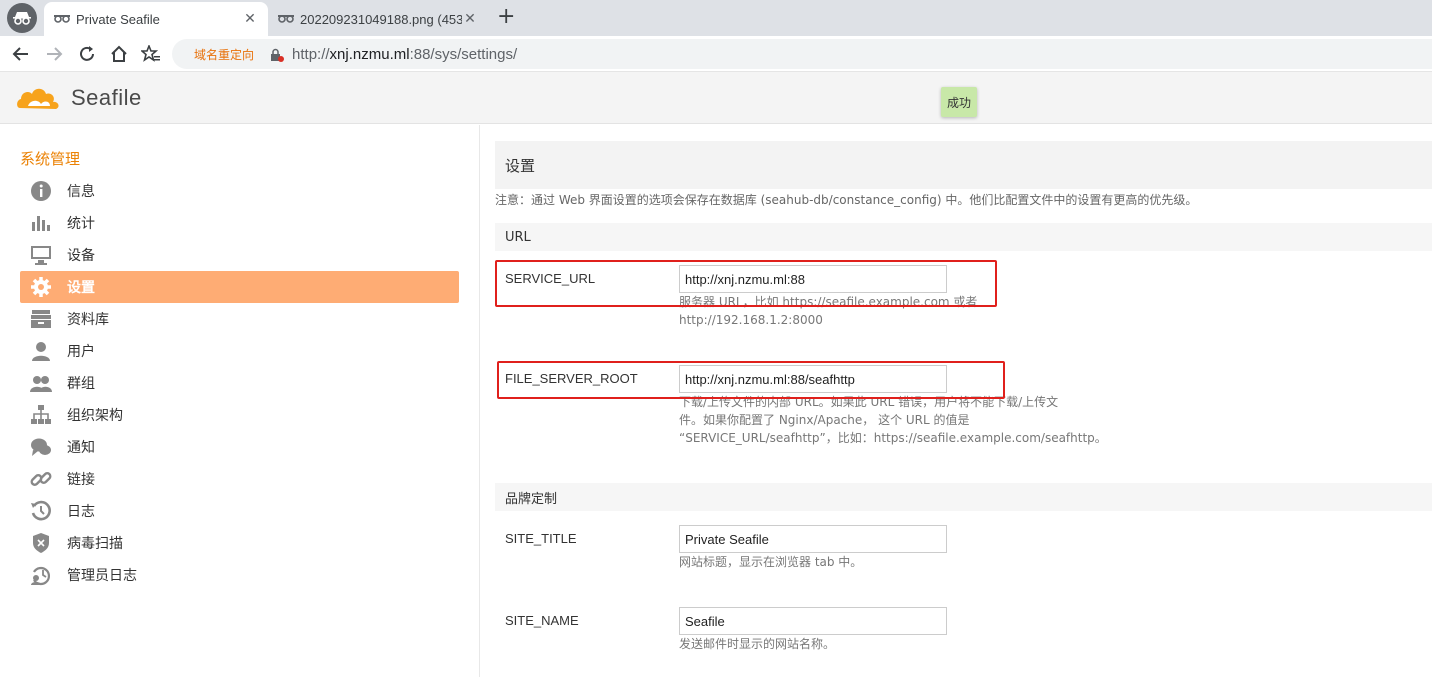 This screenshot has width=1432, height=677. I want to click on user-icon, so click(41, 351).